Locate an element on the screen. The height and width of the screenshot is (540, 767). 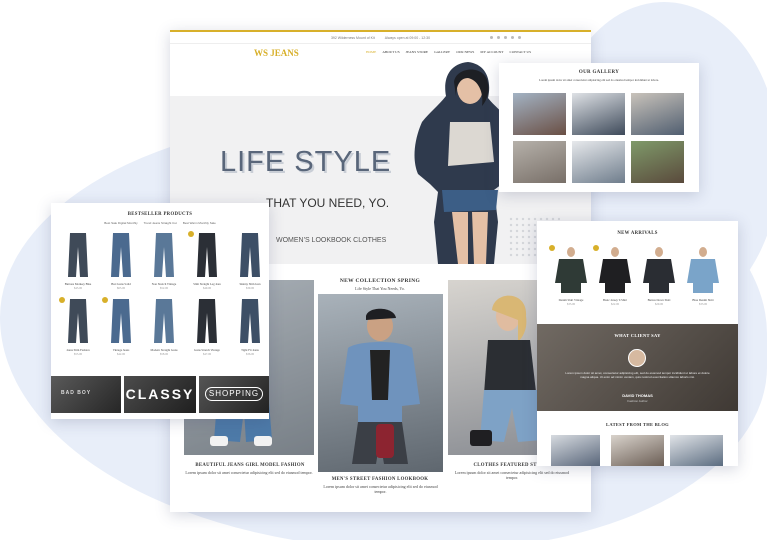
product-card: Jeans Slim Fashion $55.00 is located at coordinates (77, 329).